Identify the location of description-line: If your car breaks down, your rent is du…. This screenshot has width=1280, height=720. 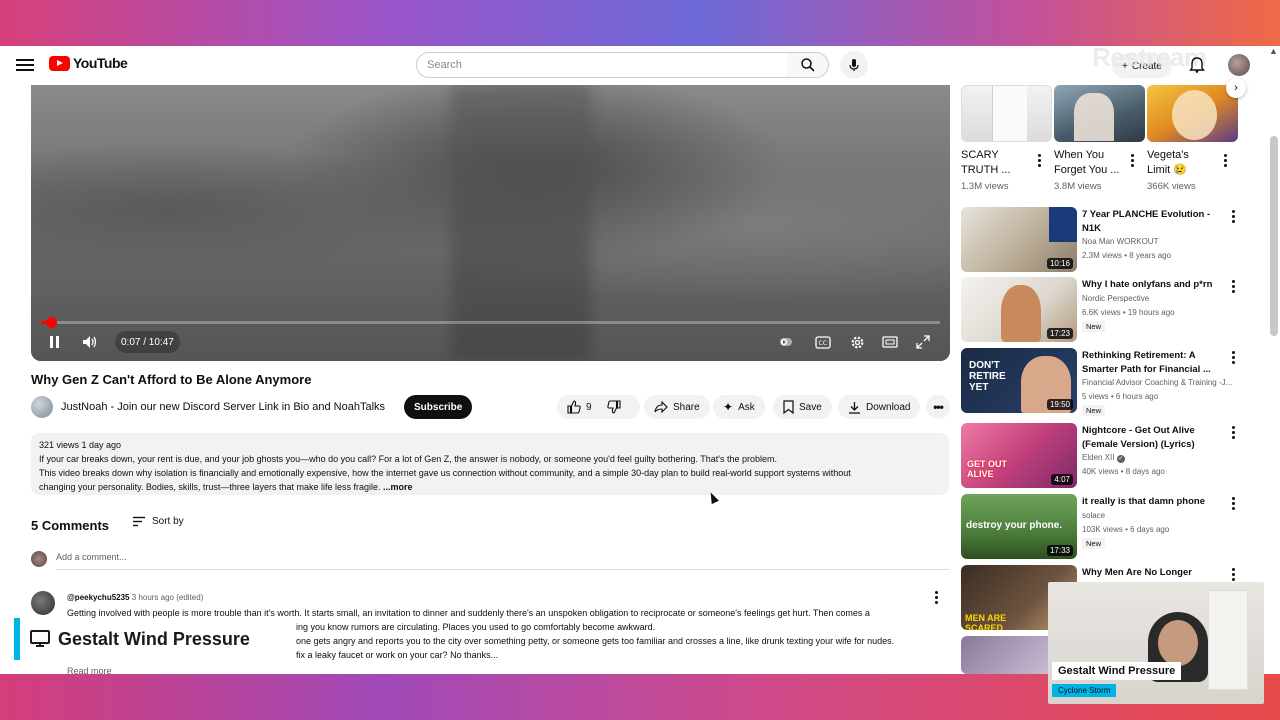
(408, 459).